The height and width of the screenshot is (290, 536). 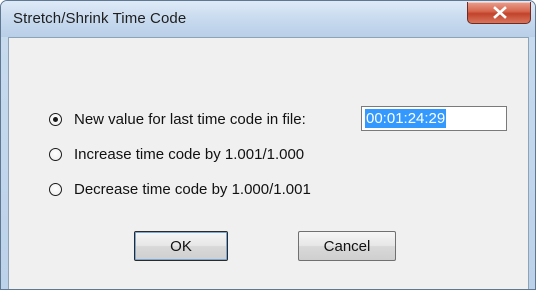 What do you see at coordinates (347, 246) in the screenshot?
I see `cancel-button: Cancel` at bounding box center [347, 246].